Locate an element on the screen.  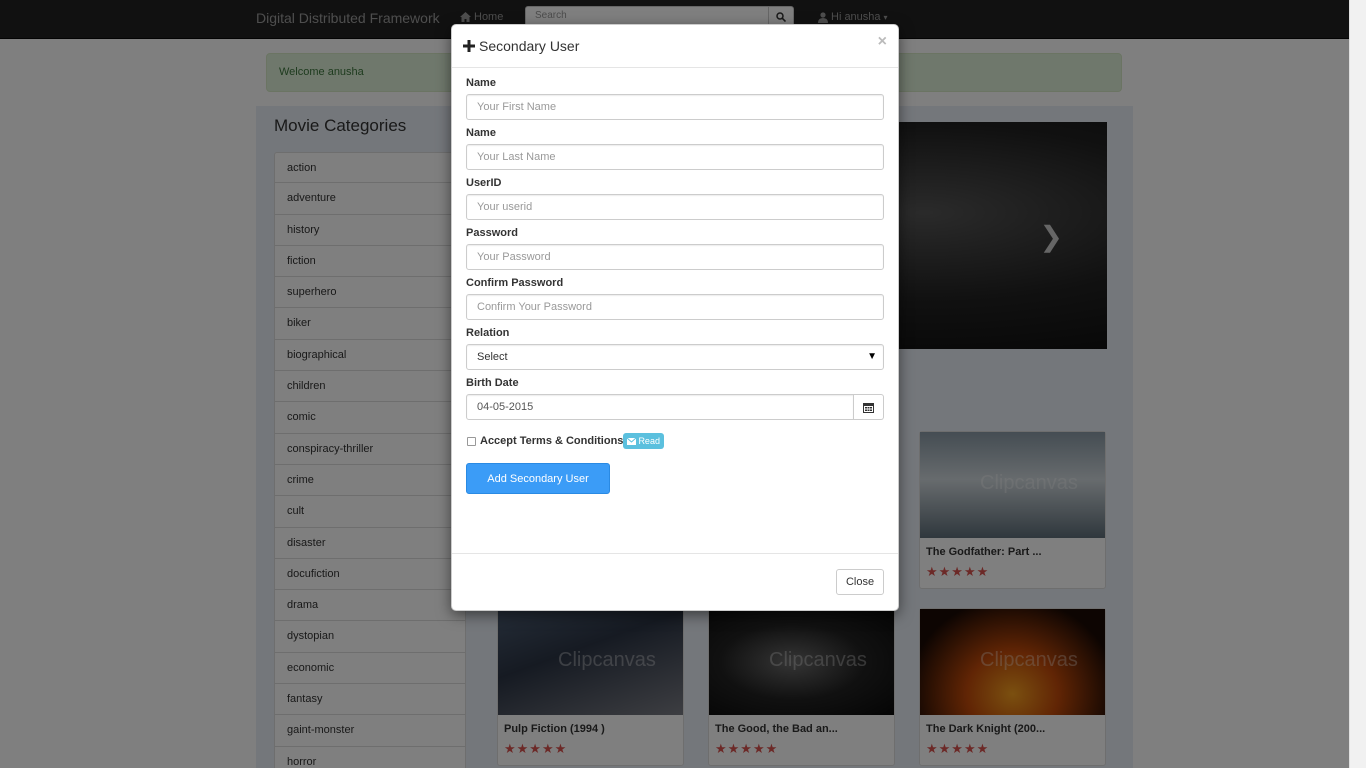
calendar-icon is located at coordinates (868, 407).